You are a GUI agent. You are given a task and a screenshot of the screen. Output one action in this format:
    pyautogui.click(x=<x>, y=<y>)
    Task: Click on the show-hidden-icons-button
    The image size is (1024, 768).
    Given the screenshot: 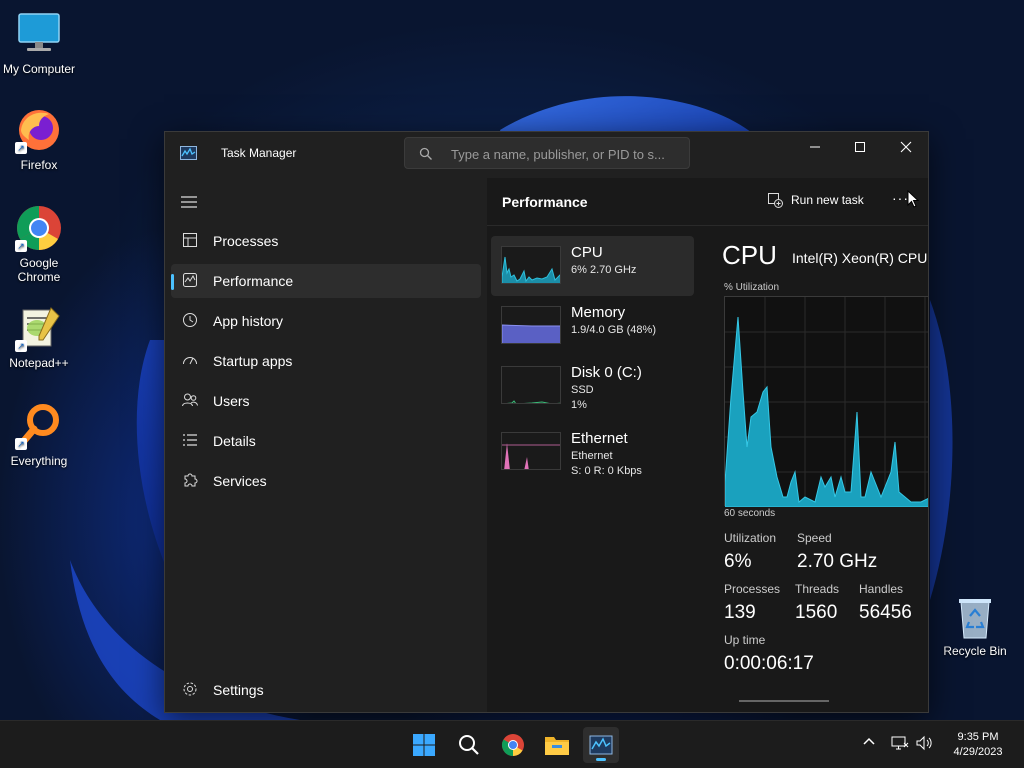 What is the action you would take?
    pyautogui.click(x=869, y=744)
    